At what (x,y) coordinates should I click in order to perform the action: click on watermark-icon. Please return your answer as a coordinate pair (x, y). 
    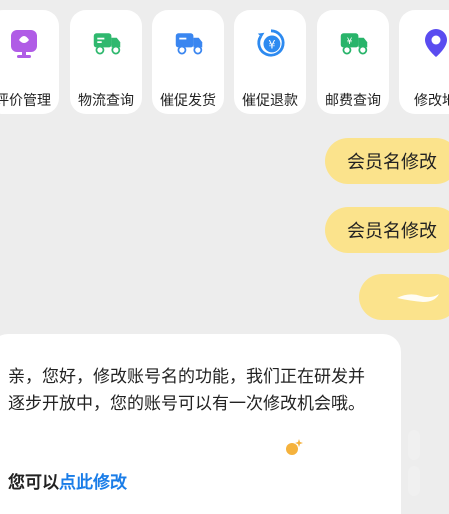
    Looking at the image, I should click on (414, 463).